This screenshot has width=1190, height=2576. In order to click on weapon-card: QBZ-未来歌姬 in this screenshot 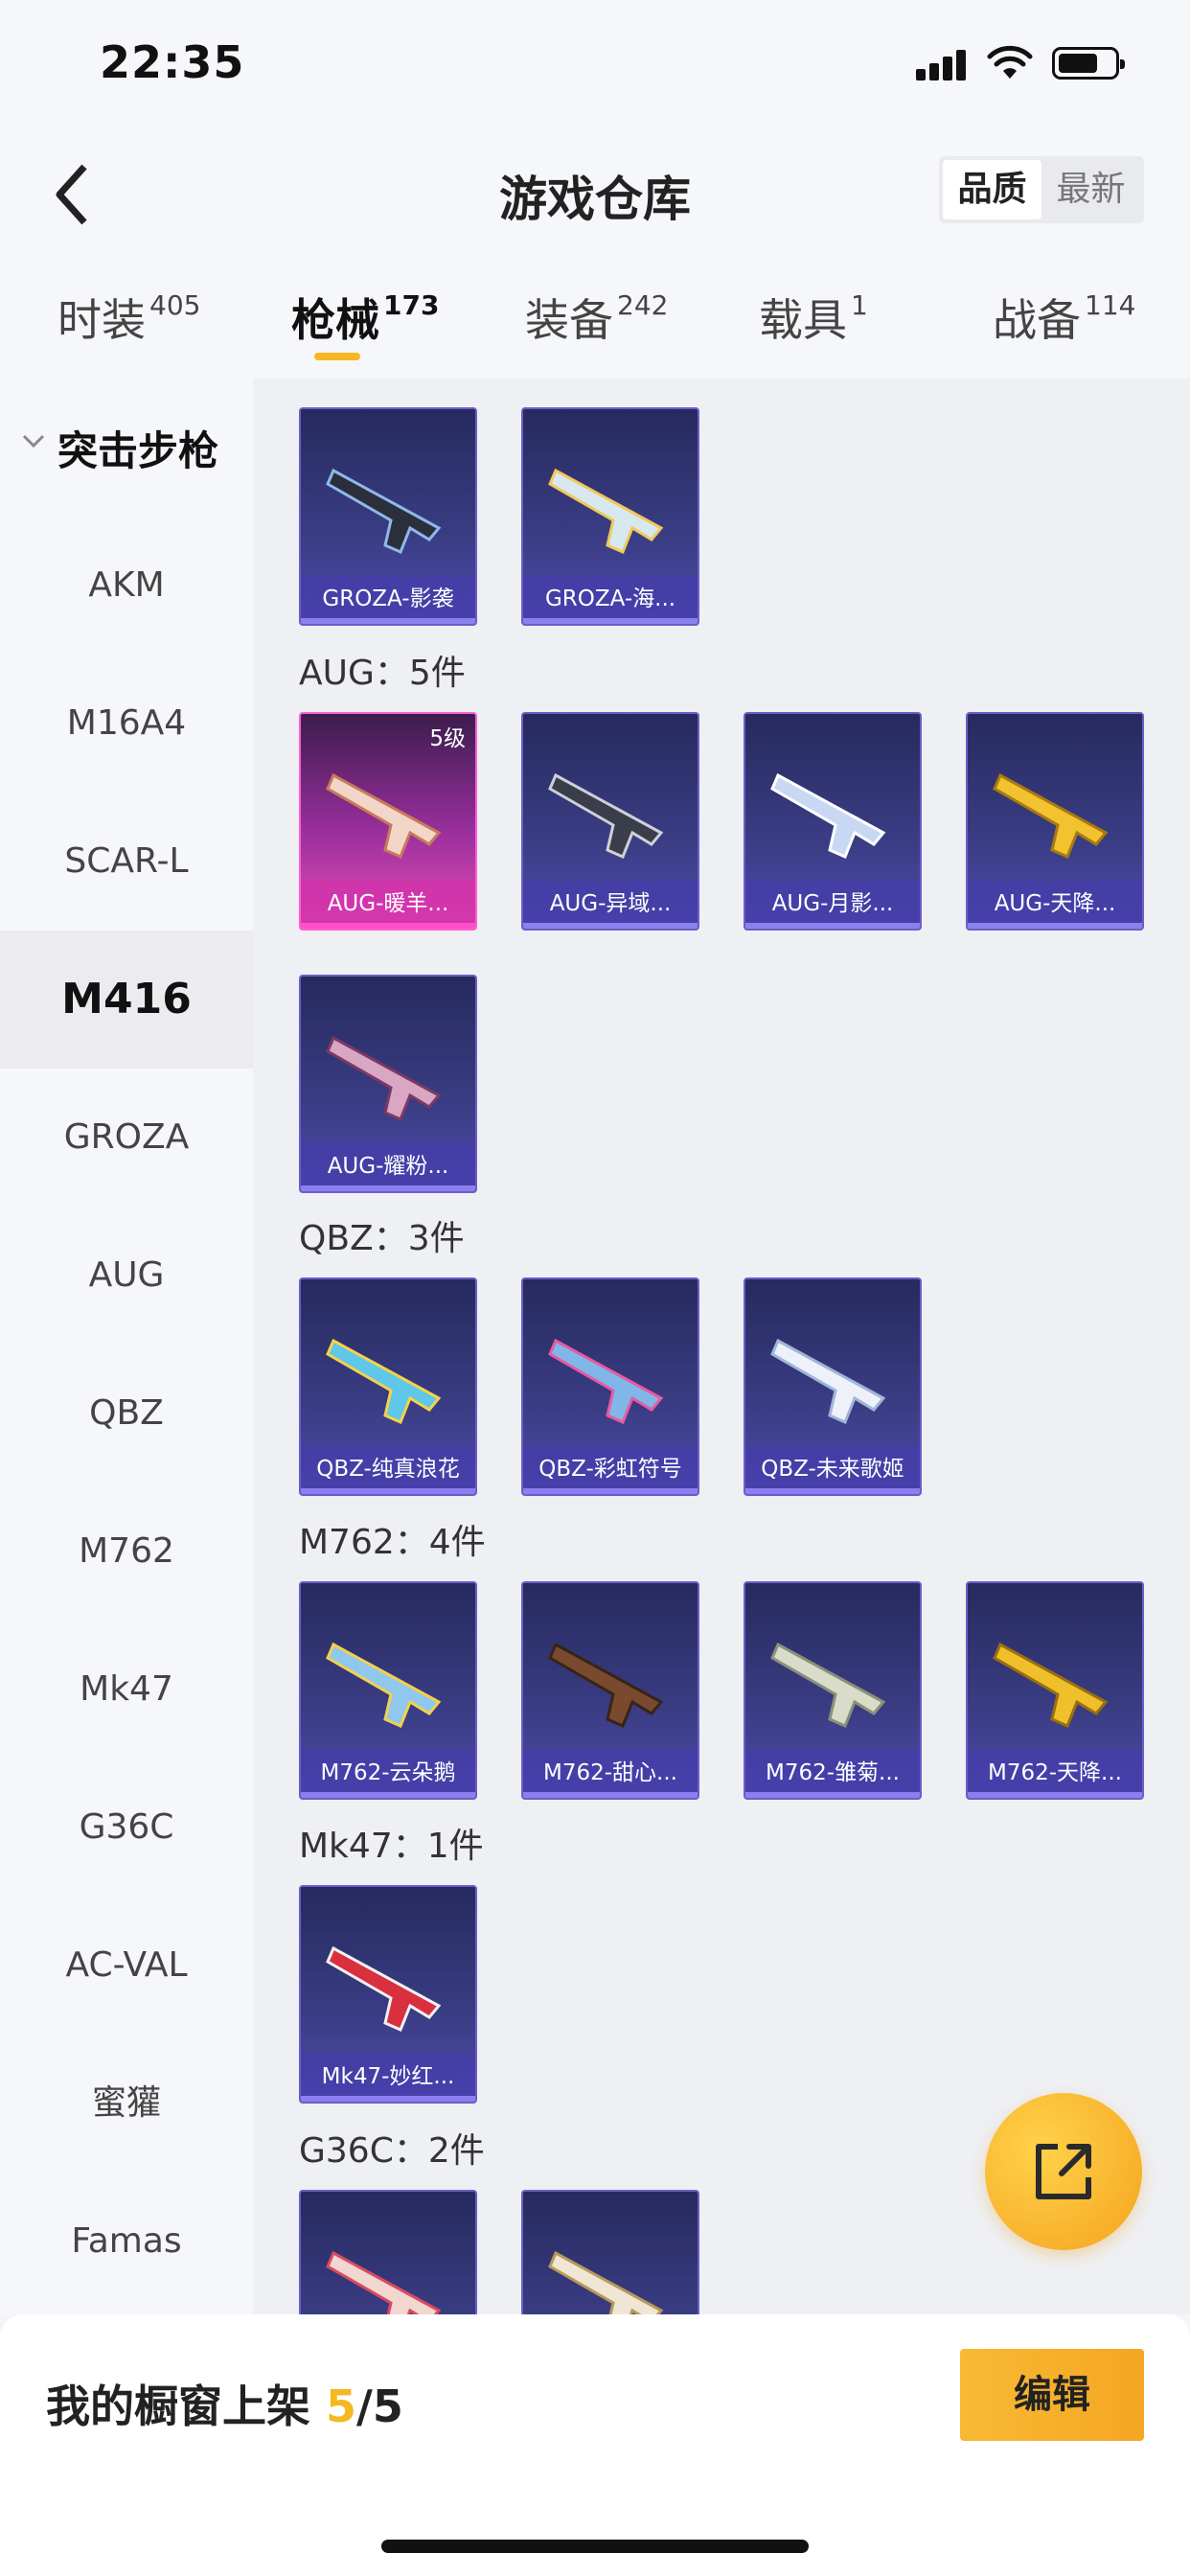, I will do `click(833, 1387)`.